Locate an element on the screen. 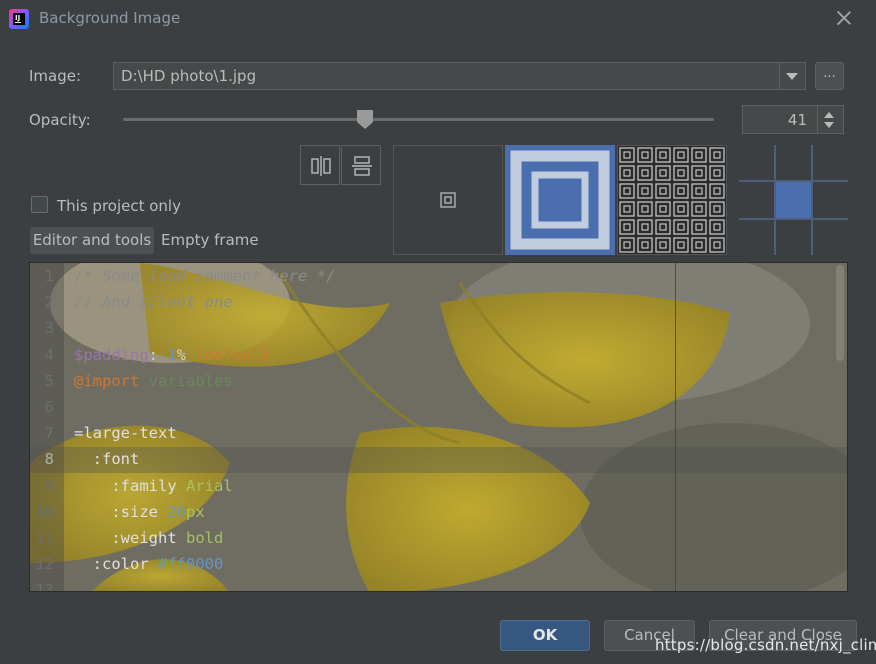 The image size is (876, 664). code-token: px is located at coordinates (195, 511).